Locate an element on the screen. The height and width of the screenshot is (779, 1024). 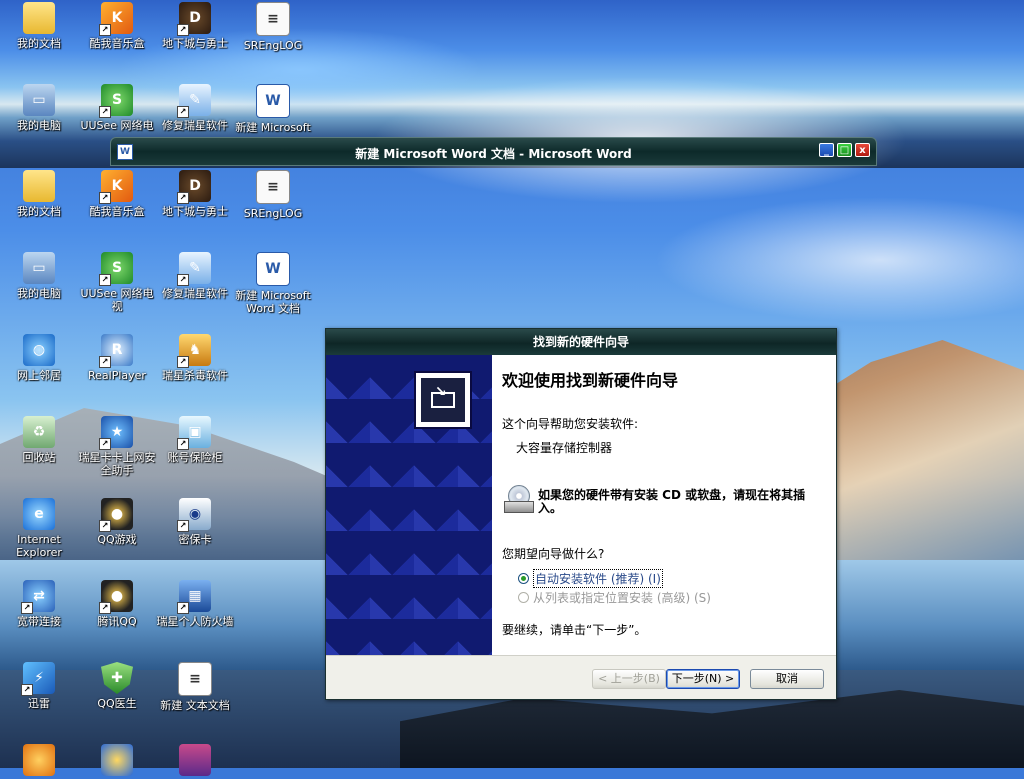
text-doc-icon: ≡ is located at coordinates (195, 679).